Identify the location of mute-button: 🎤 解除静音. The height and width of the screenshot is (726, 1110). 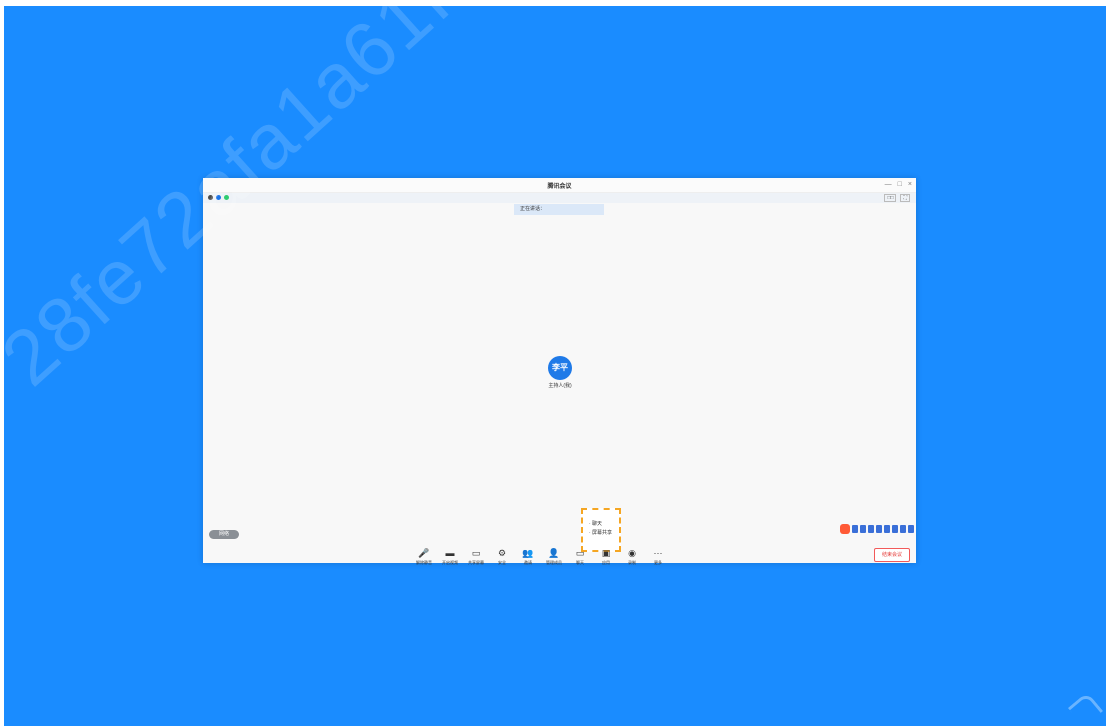
(424, 557).